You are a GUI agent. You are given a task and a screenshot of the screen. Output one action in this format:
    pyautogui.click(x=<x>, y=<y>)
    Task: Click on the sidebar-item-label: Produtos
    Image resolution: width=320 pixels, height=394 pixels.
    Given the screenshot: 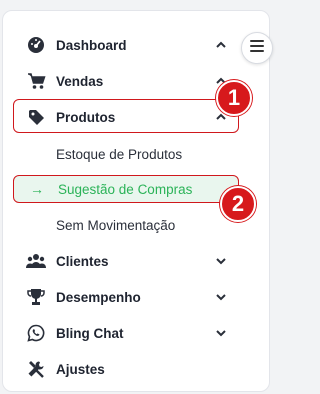 What is the action you would take?
    pyautogui.click(x=86, y=117)
    